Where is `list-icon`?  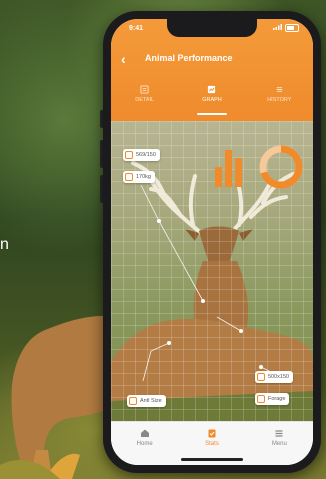
list-icon is located at coordinates (144, 89).